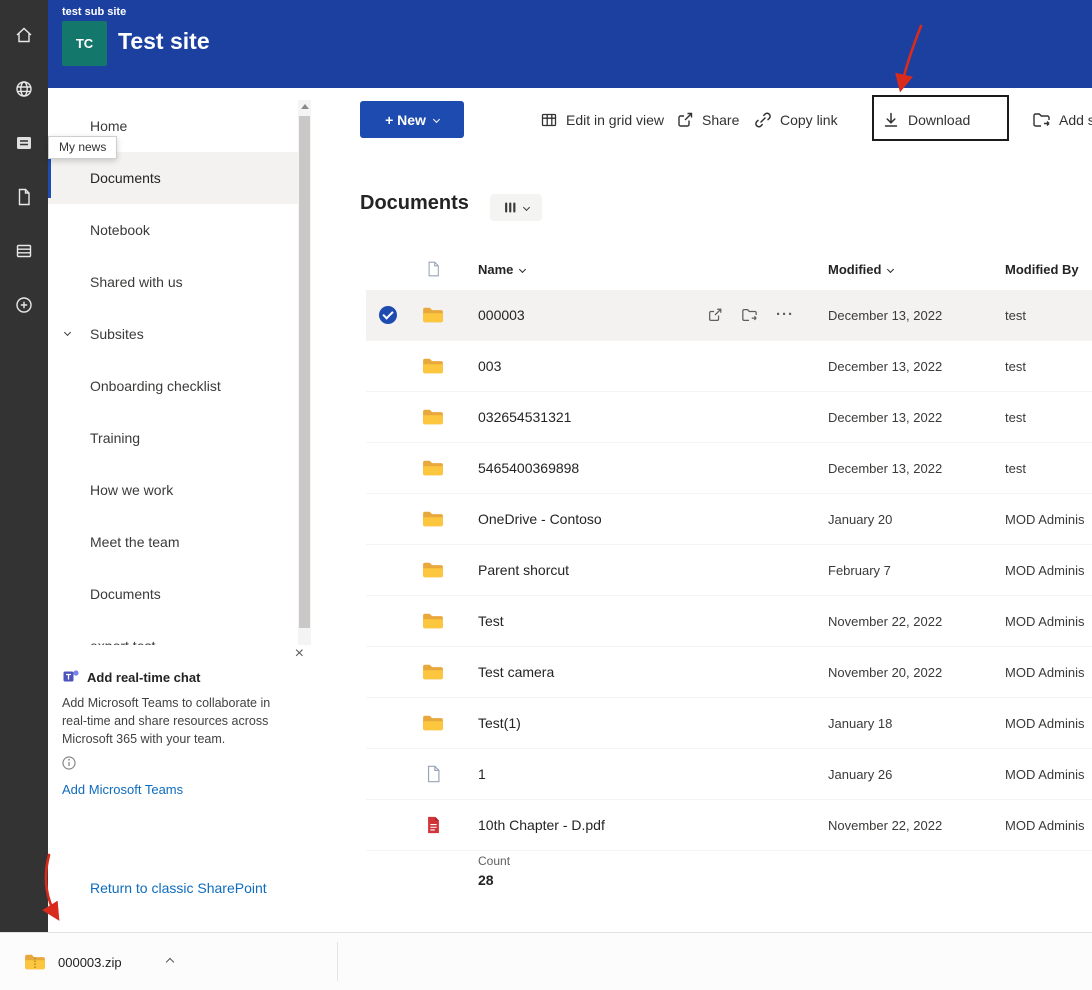 This screenshot has height=990, width=1092. What do you see at coordinates (173, 334) in the screenshot?
I see `nav-item-subsites: Subsites` at bounding box center [173, 334].